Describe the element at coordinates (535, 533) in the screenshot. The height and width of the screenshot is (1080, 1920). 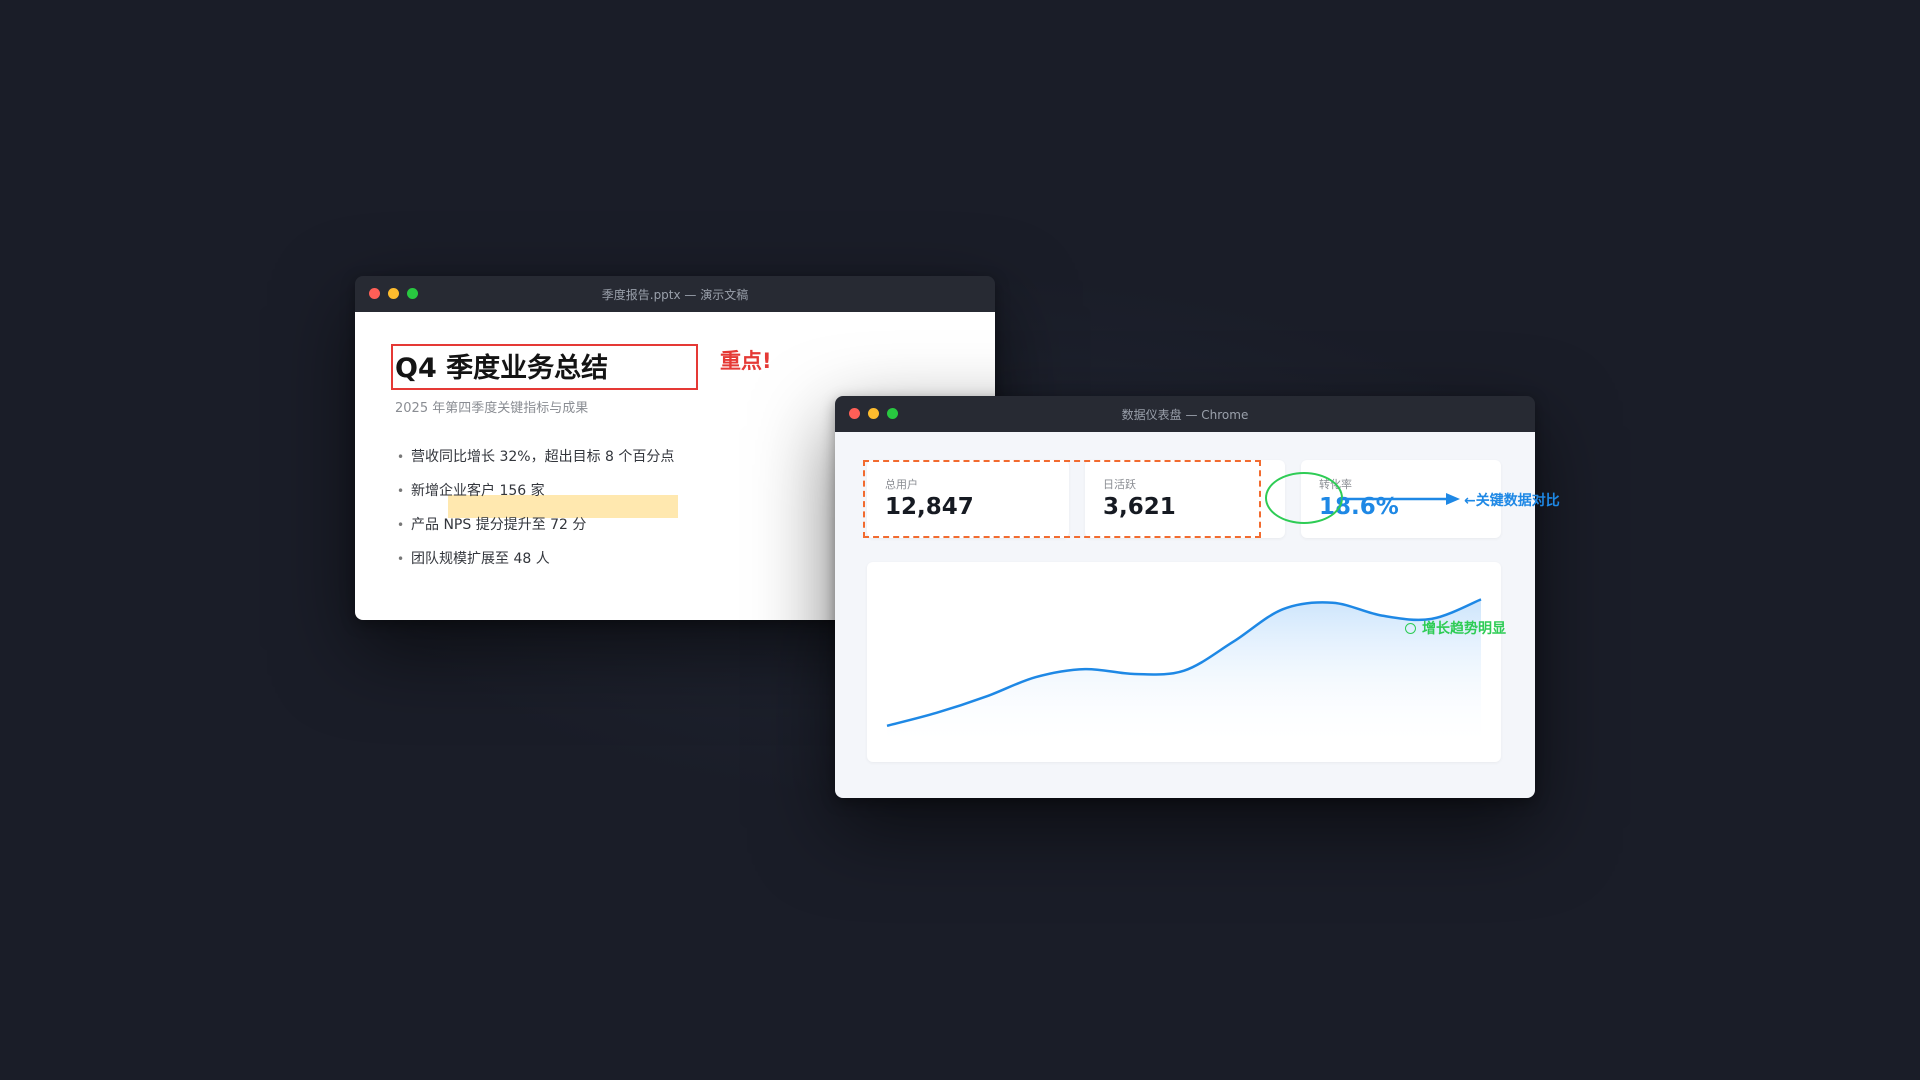
I see `bullet-item: 产品 NPS 提分提升至 72 分` at that location.